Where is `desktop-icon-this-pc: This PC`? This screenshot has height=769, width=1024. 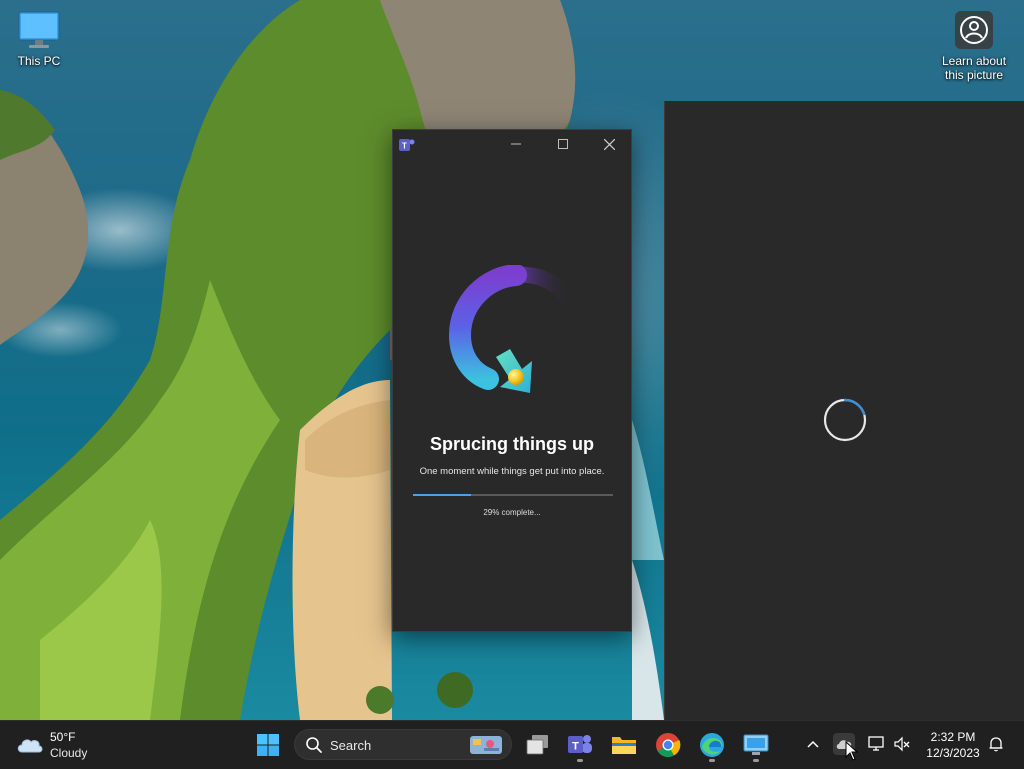
desktop-icon-this-pc: This PC is located at coordinates (39, 39).